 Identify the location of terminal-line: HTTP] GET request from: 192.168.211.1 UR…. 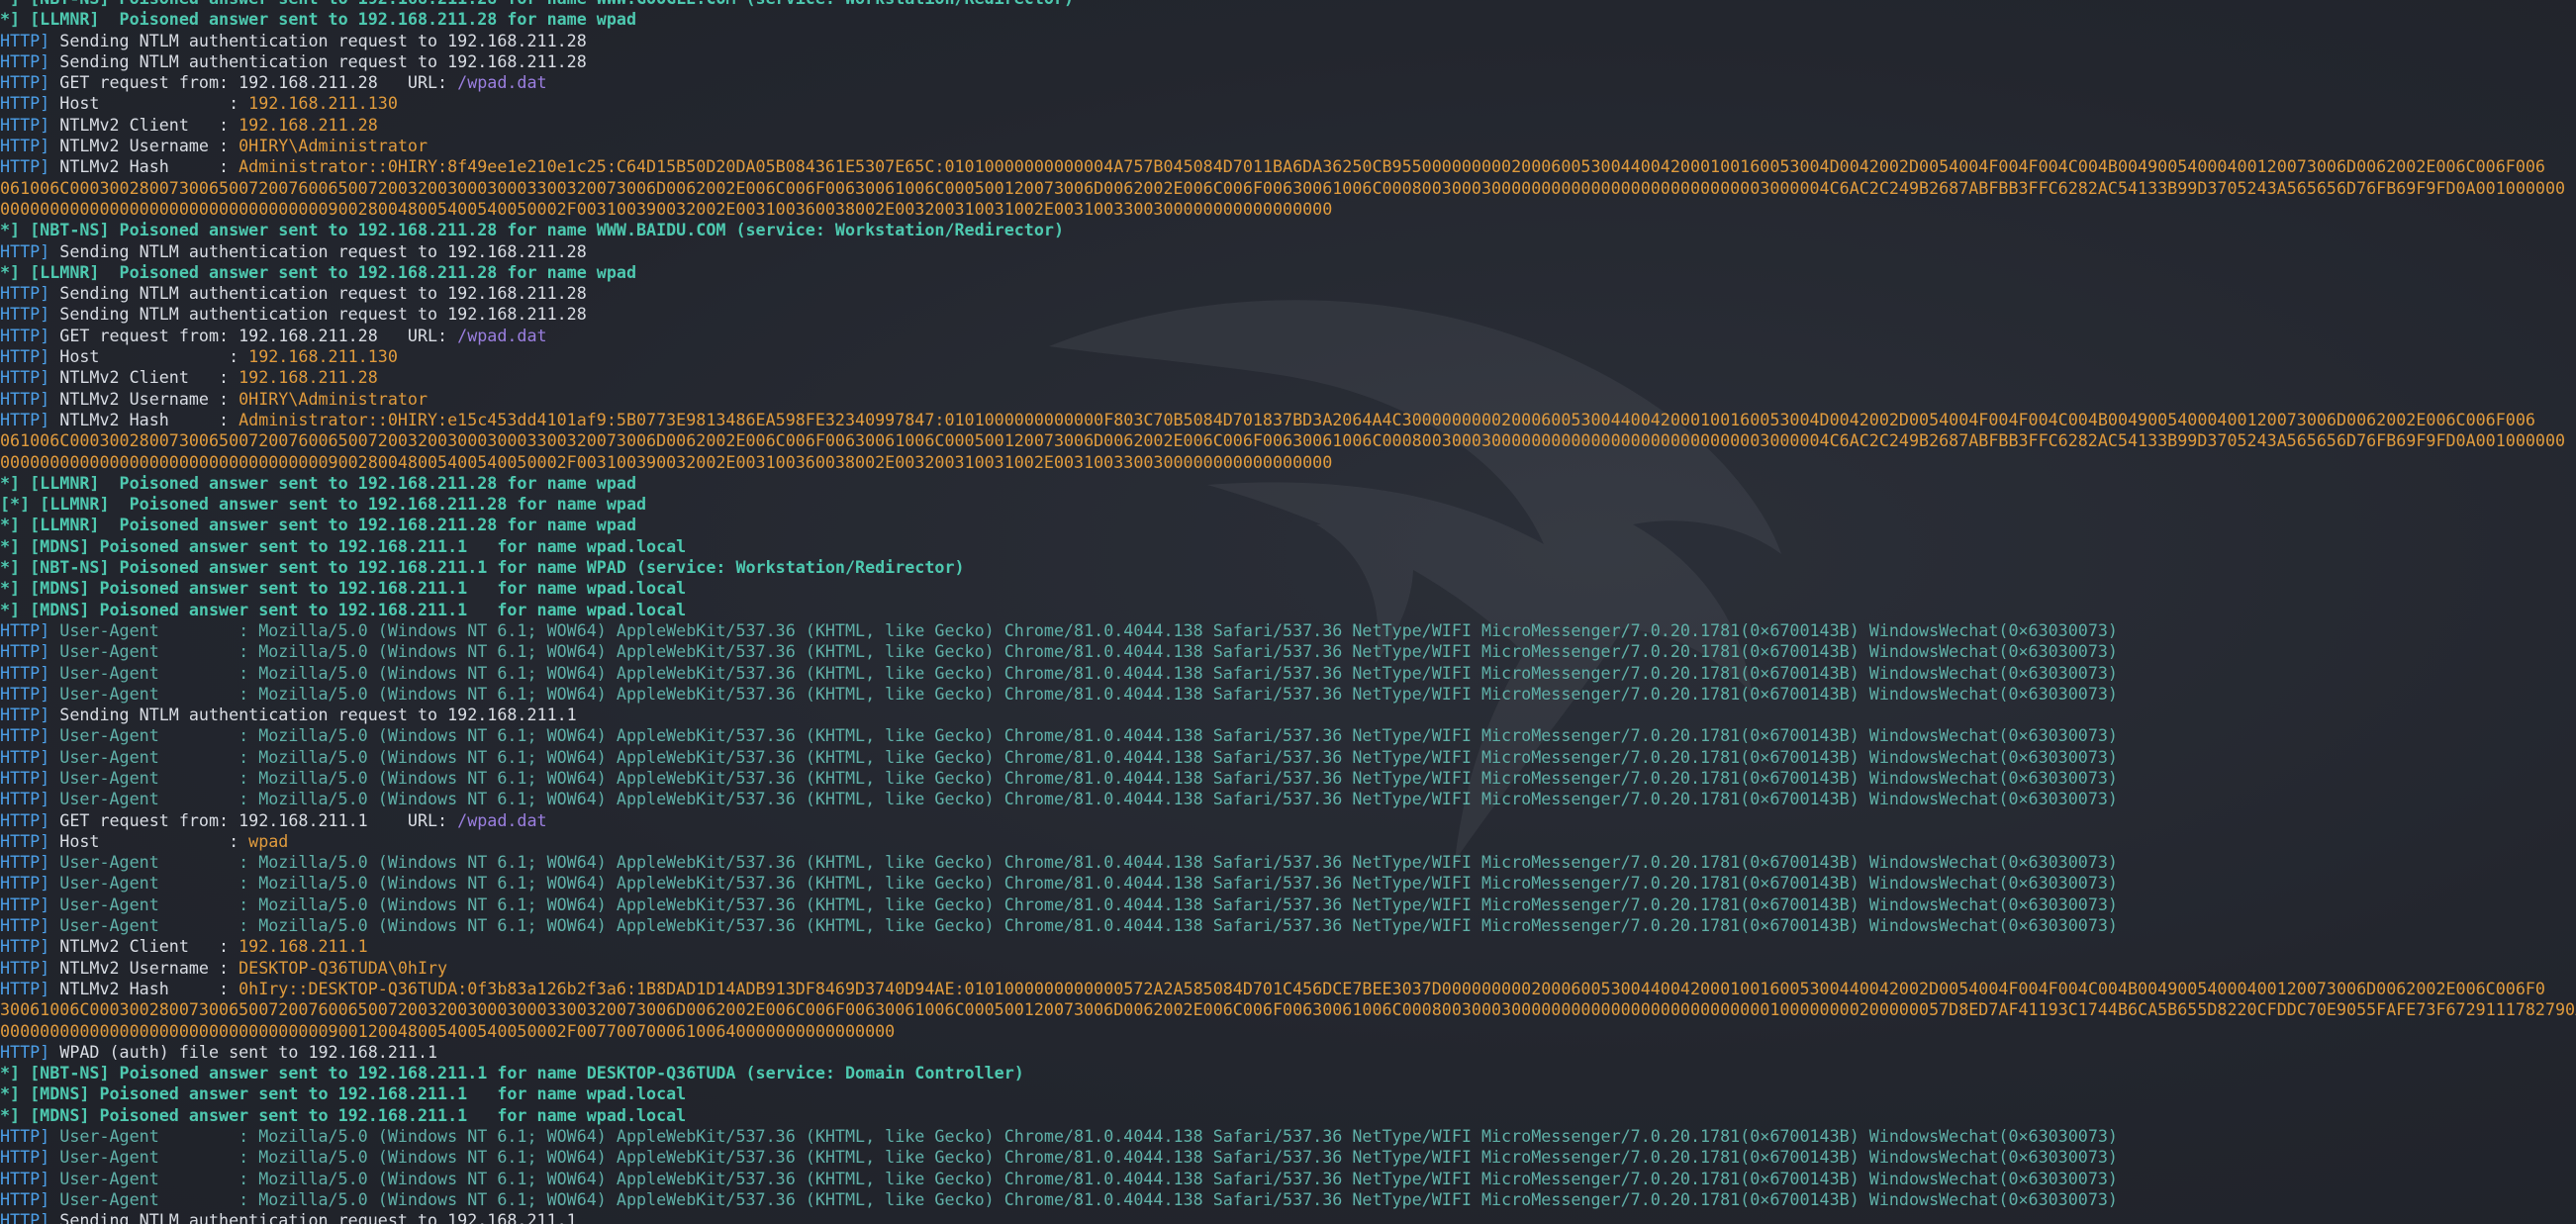
(1288, 820).